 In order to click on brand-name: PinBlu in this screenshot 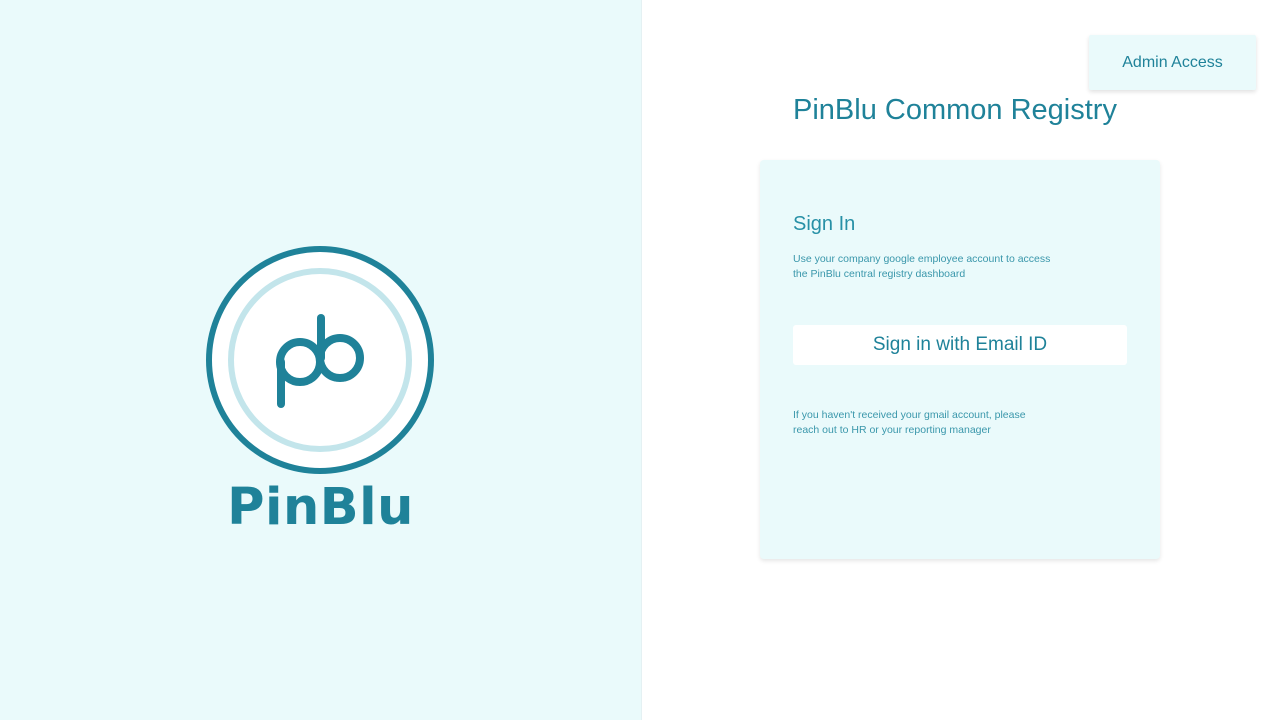, I will do `click(320, 507)`.